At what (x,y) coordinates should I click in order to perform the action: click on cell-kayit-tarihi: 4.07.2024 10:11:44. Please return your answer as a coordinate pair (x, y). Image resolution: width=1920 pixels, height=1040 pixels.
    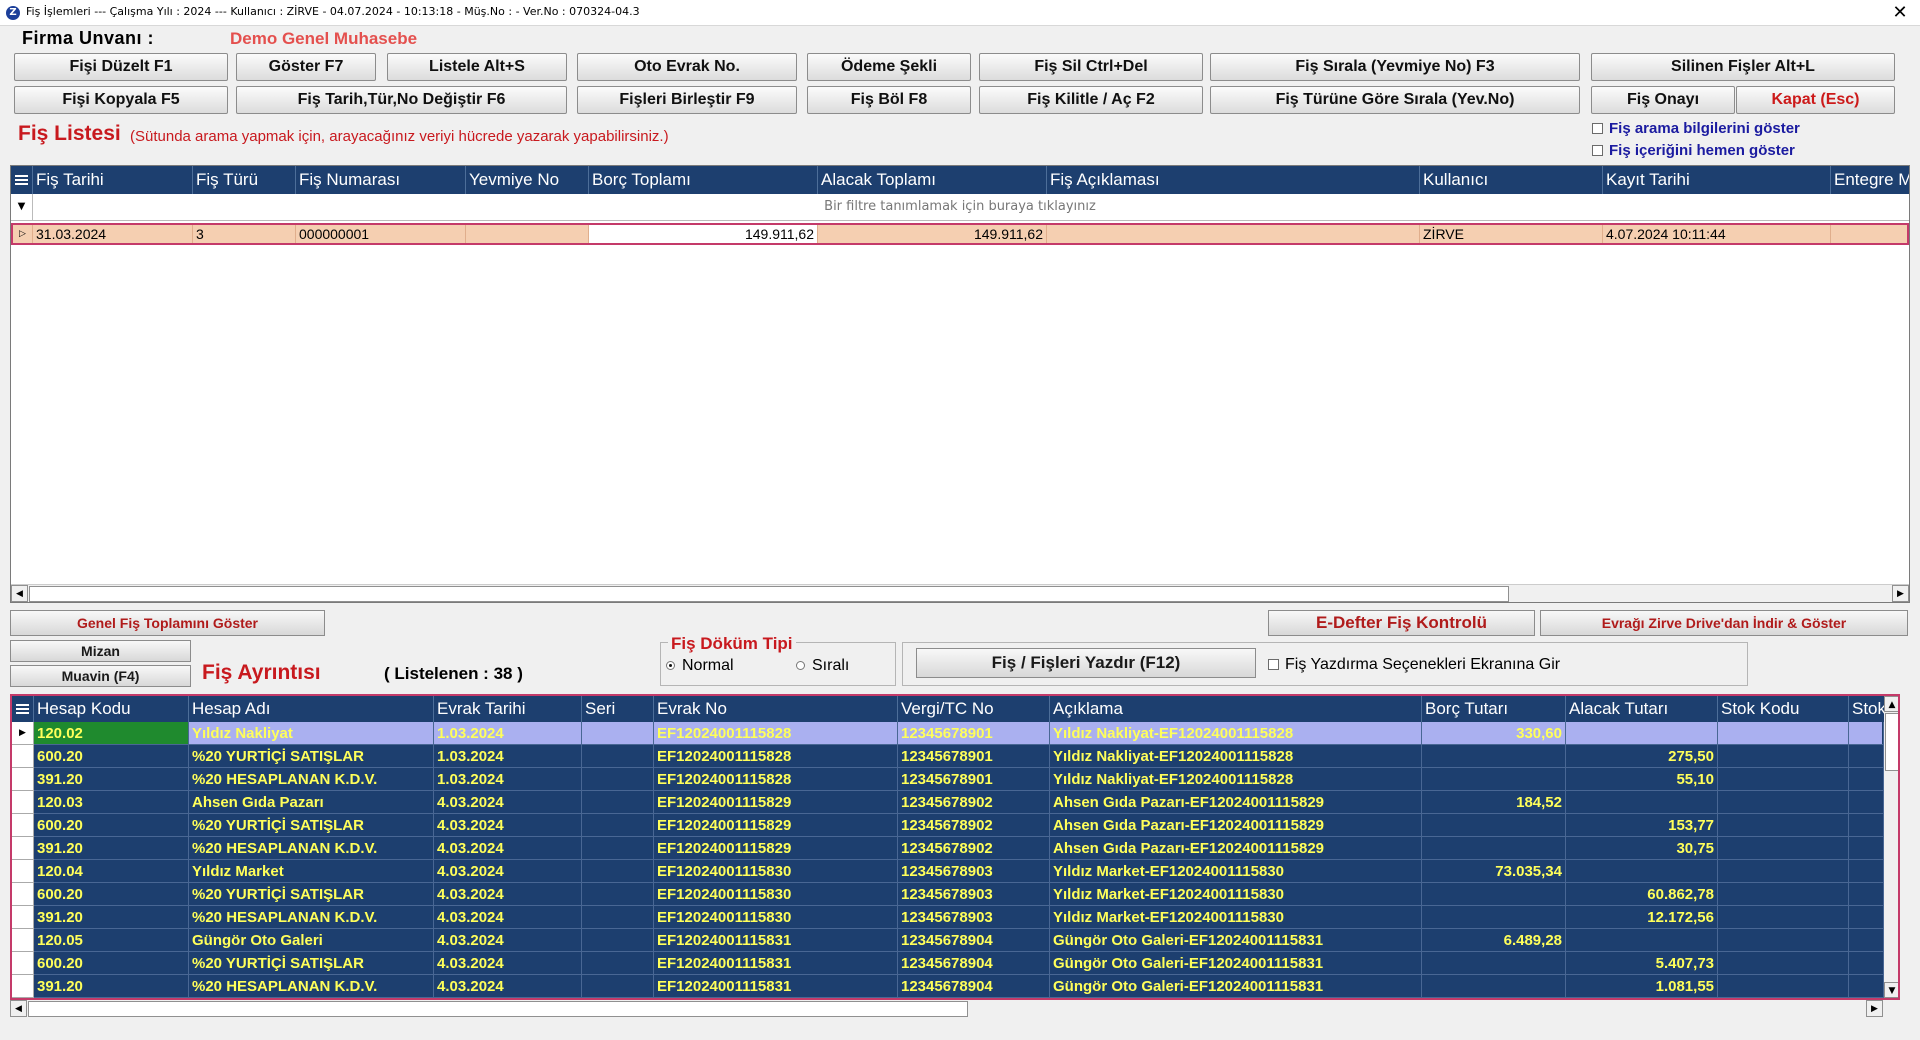
    Looking at the image, I should click on (1717, 234).